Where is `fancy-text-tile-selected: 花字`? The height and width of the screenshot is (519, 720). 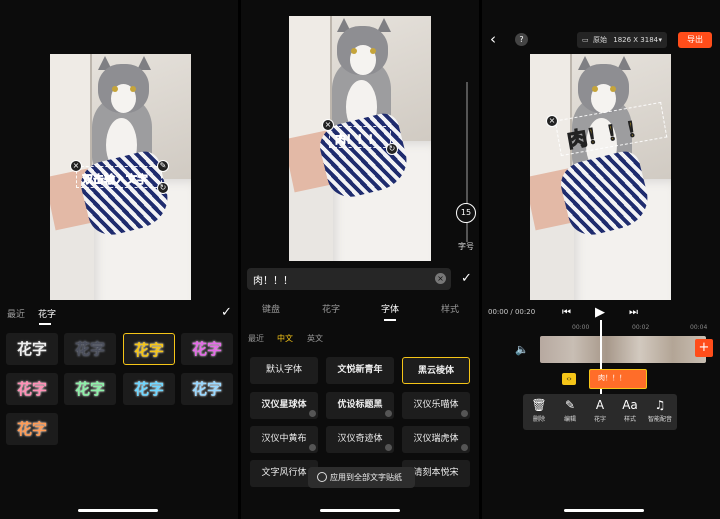 fancy-text-tile-selected: 花字 is located at coordinates (149, 349).